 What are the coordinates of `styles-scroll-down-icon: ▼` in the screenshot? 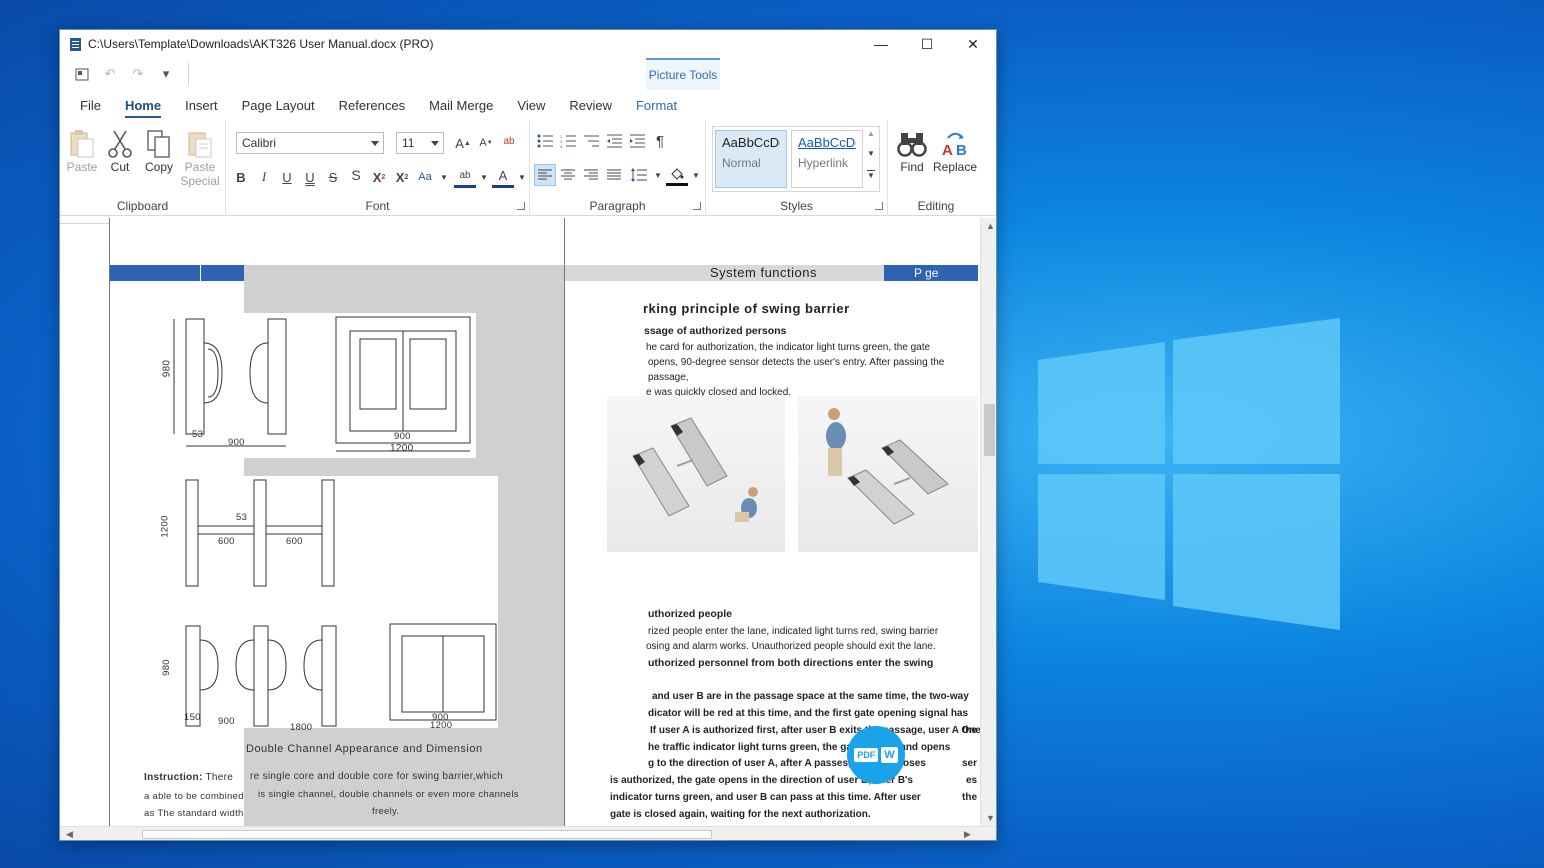 It's located at (871, 153).